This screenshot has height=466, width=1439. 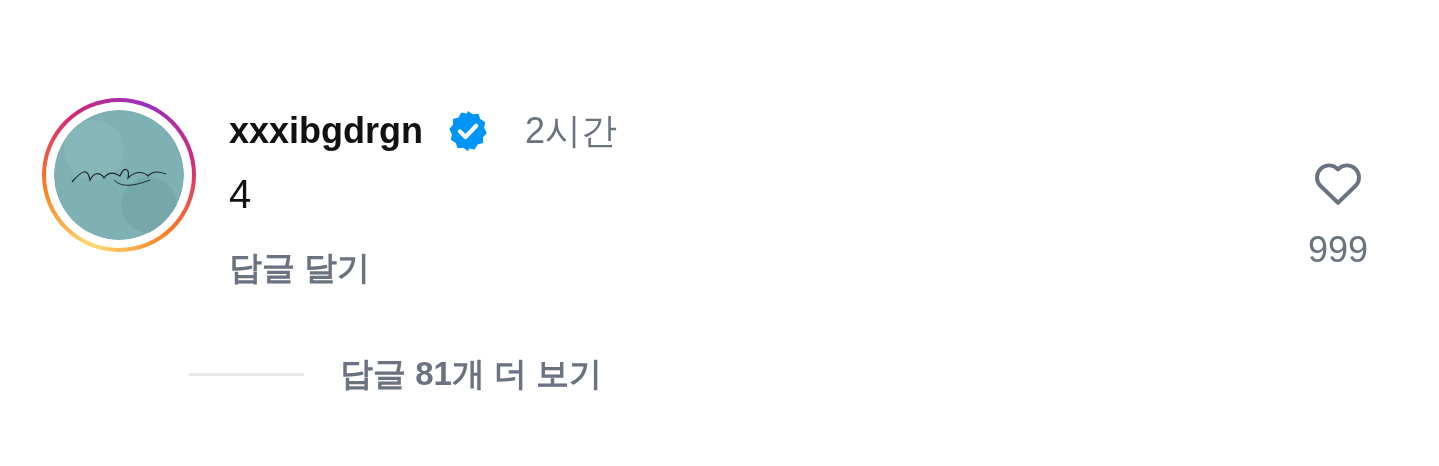 I want to click on comment-text: 4, so click(x=241, y=194).